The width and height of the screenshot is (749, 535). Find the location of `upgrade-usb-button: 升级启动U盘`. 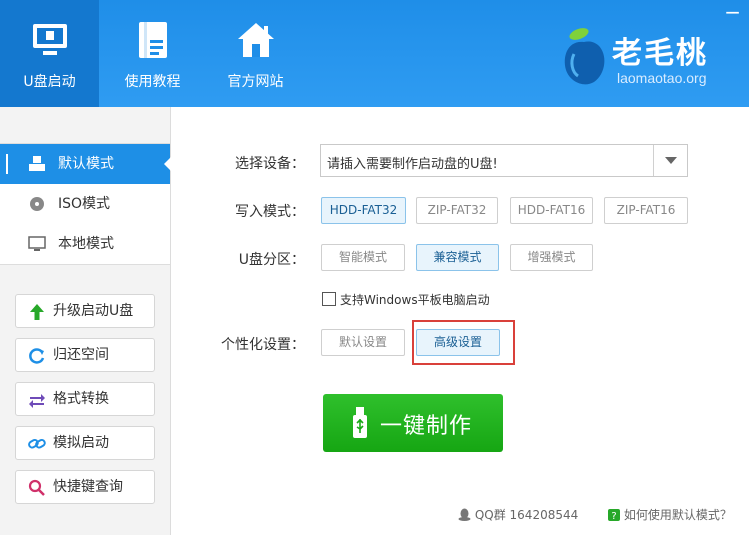

upgrade-usb-button: 升级启动U盘 is located at coordinates (85, 311).